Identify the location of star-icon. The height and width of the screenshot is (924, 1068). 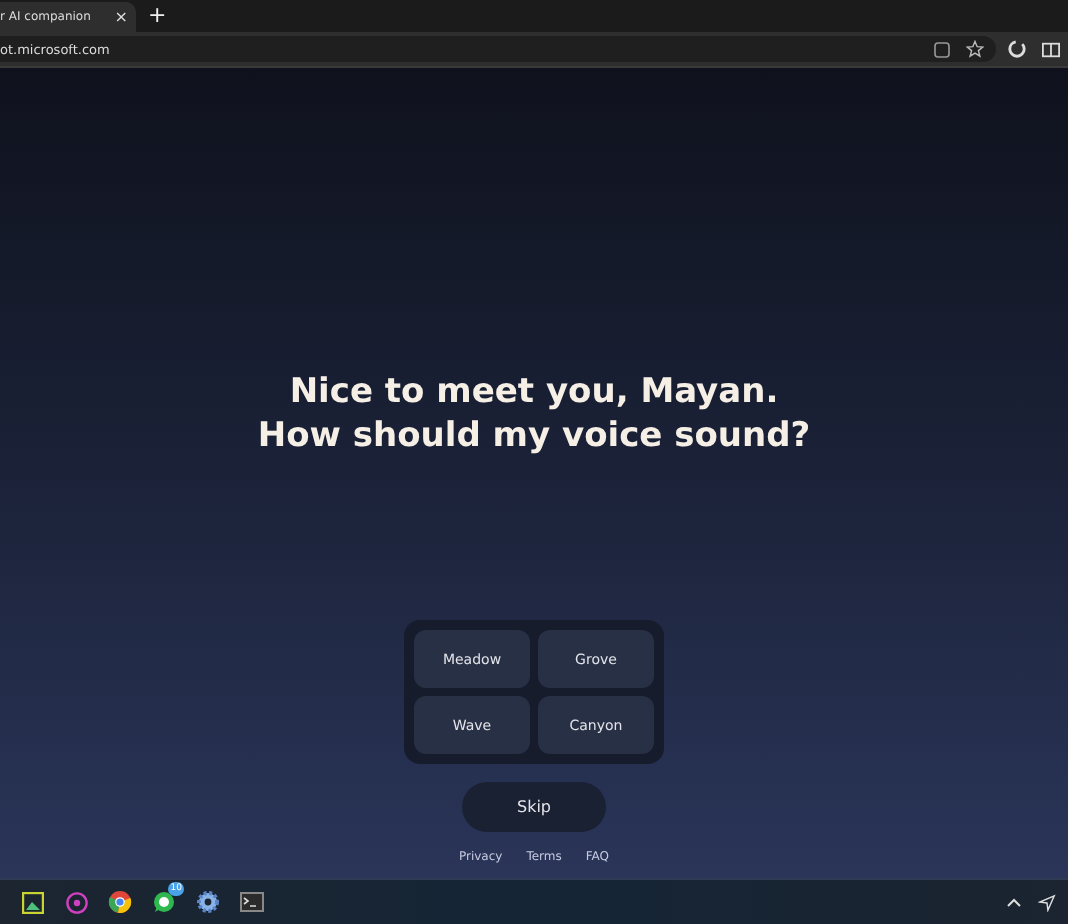
(975, 49).